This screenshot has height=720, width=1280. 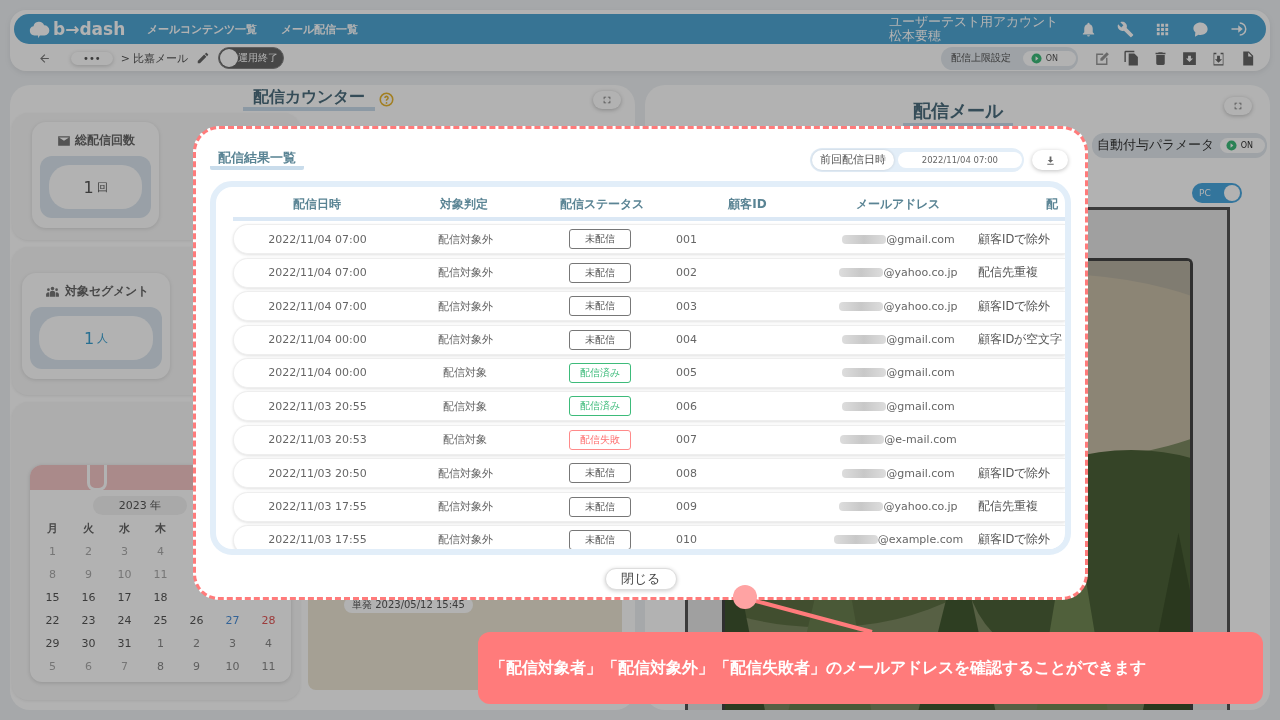 What do you see at coordinates (687, 506) in the screenshot?
I see `table-cell-text: 009` at bounding box center [687, 506].